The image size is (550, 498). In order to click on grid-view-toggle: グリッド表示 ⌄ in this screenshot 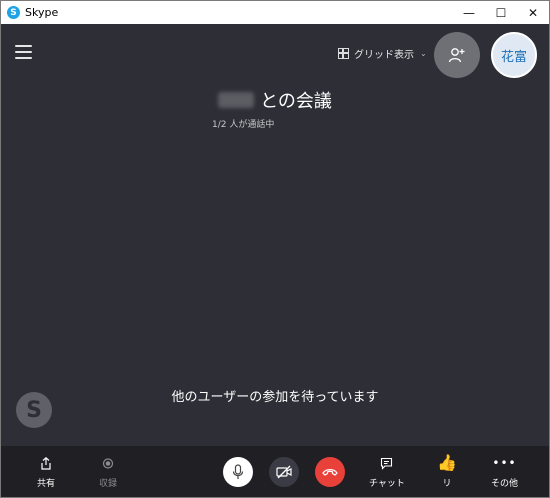, I will do `click(382, 53)`.